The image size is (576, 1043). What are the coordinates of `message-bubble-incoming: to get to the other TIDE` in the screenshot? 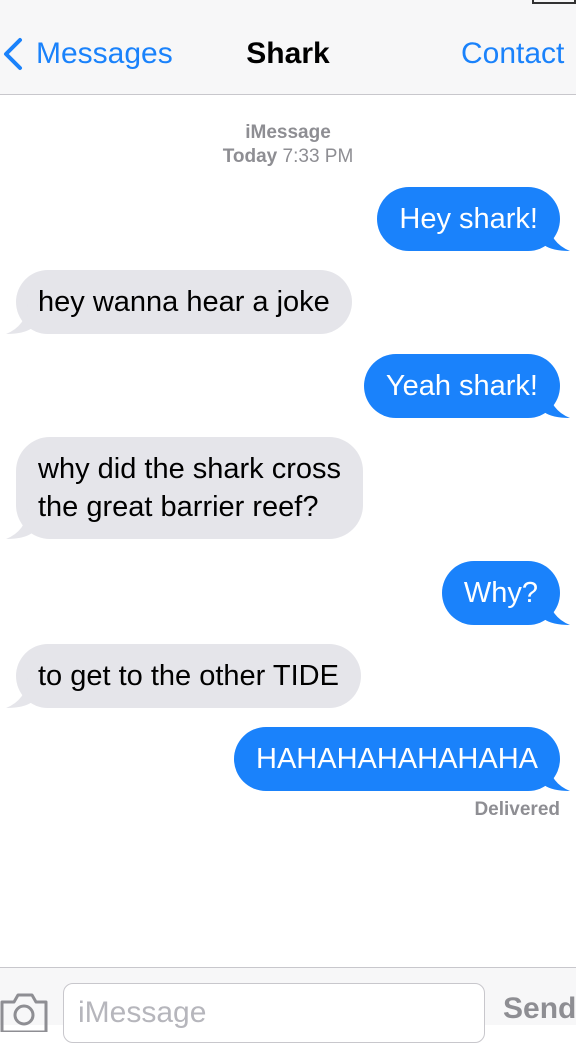 It's located at (183, 676).